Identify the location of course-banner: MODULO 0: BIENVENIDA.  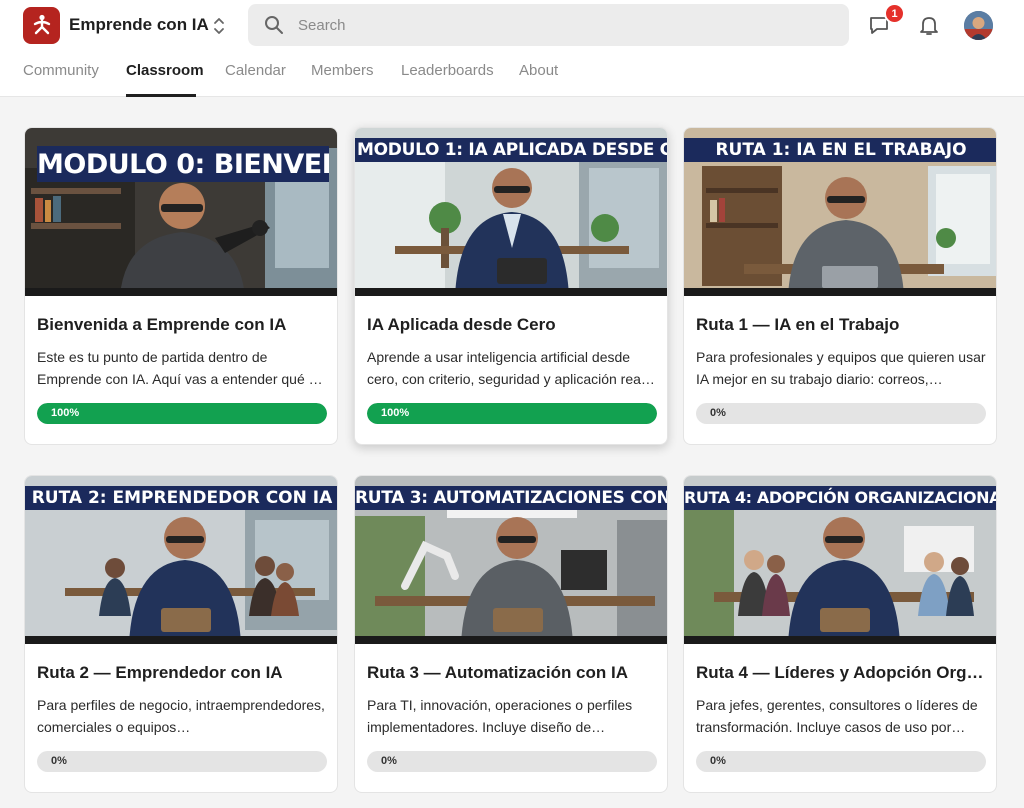
(183, 164).